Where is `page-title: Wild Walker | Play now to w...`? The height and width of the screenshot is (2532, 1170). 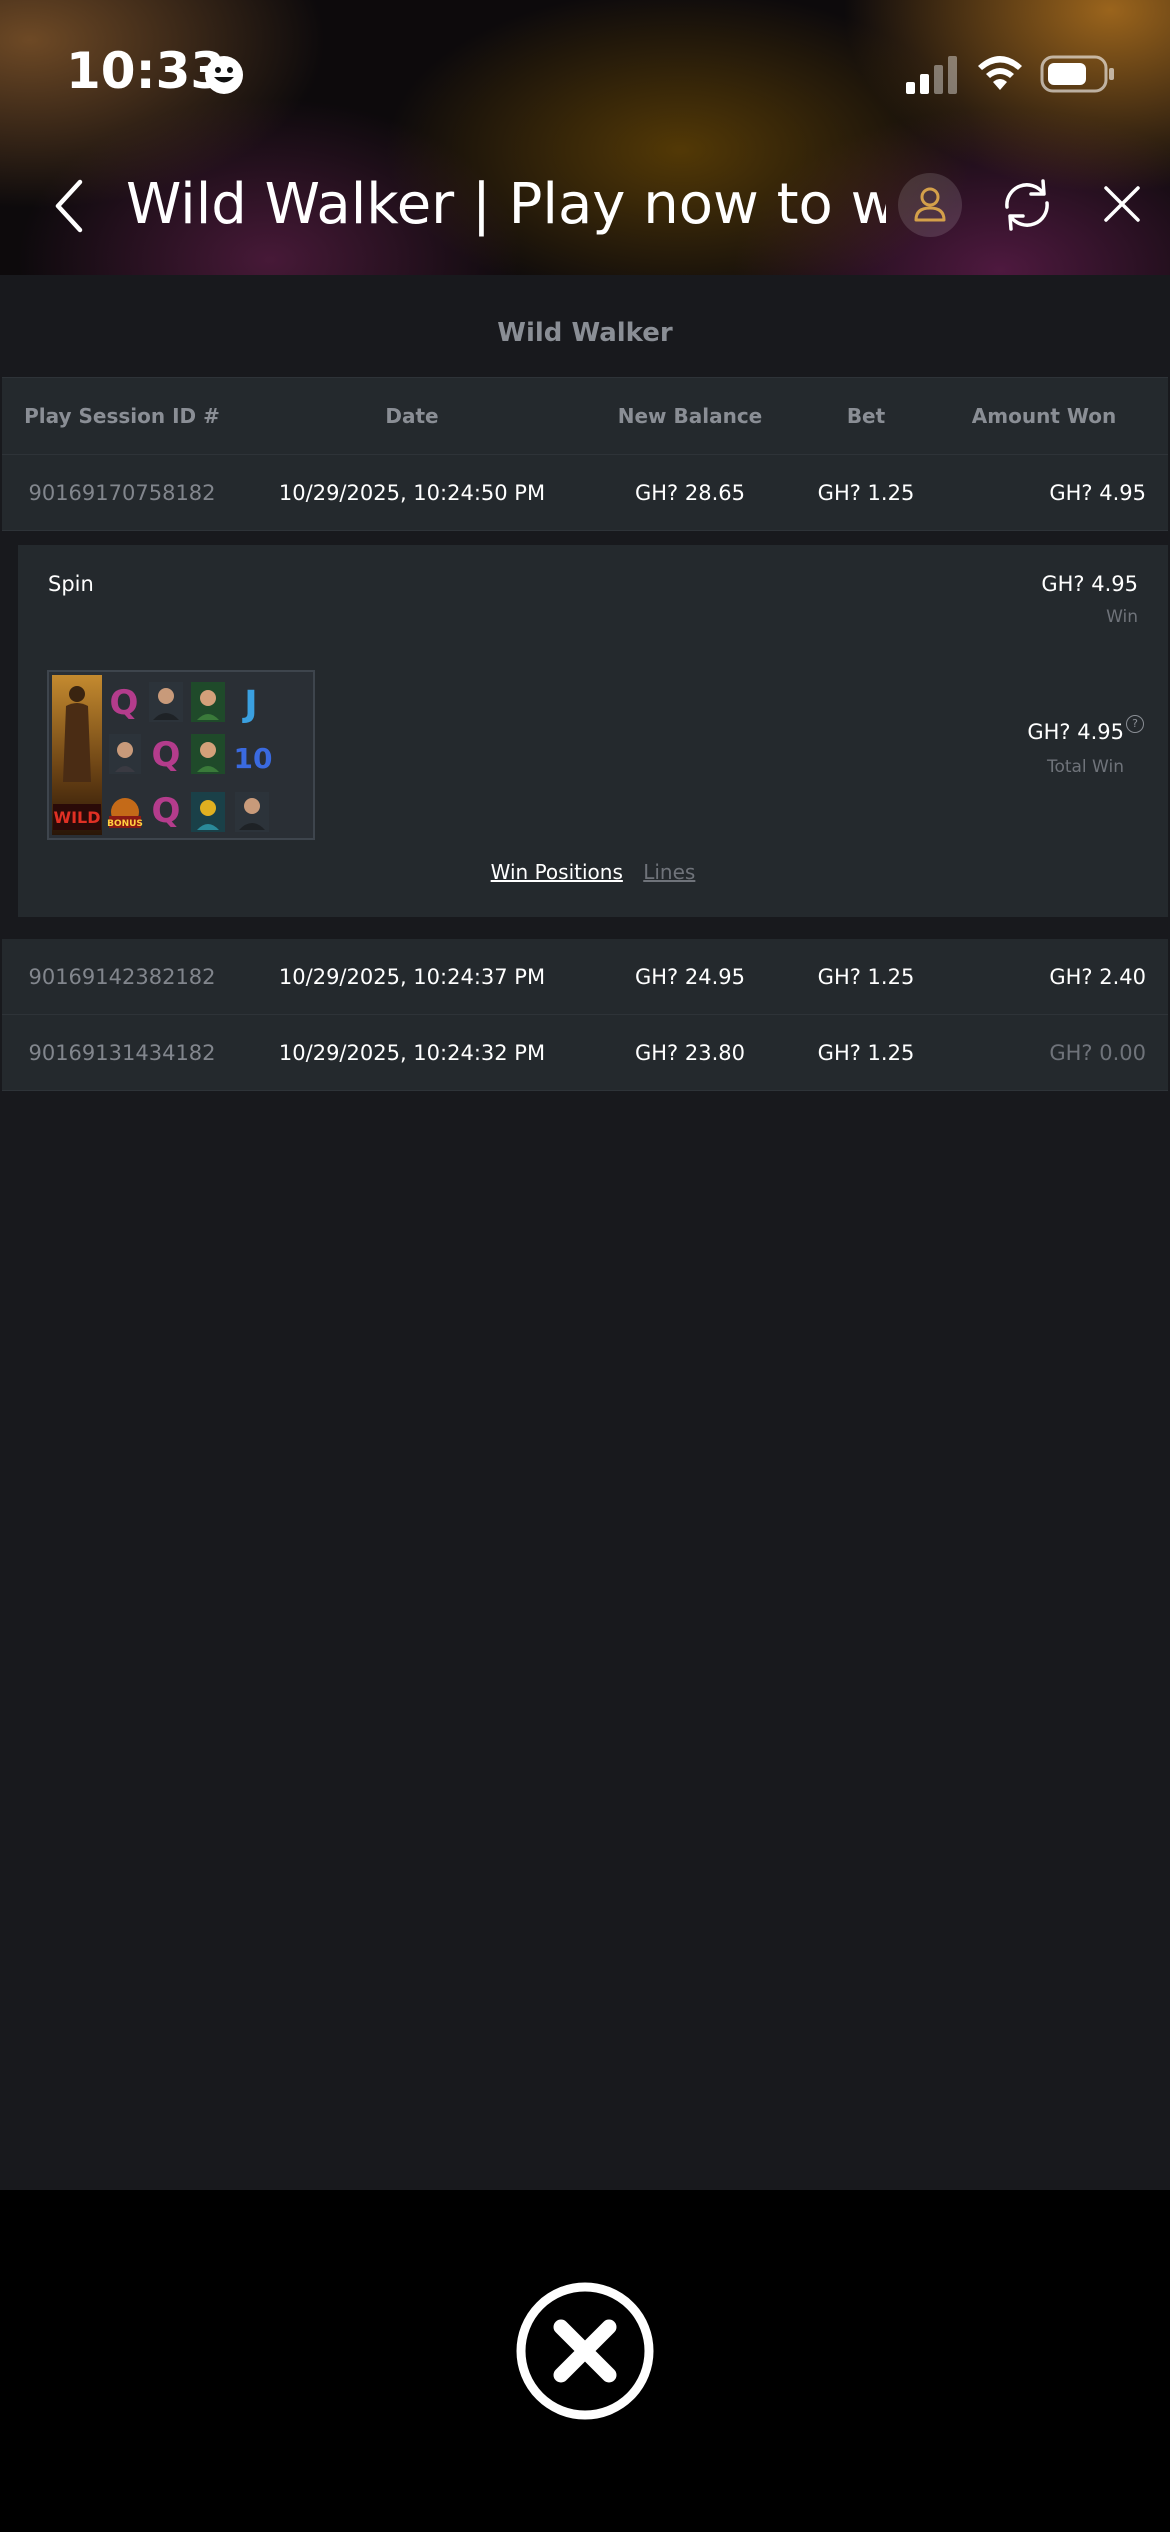 page-title: Wild Walker | Play now to w... is located at coordinates (506, 204).